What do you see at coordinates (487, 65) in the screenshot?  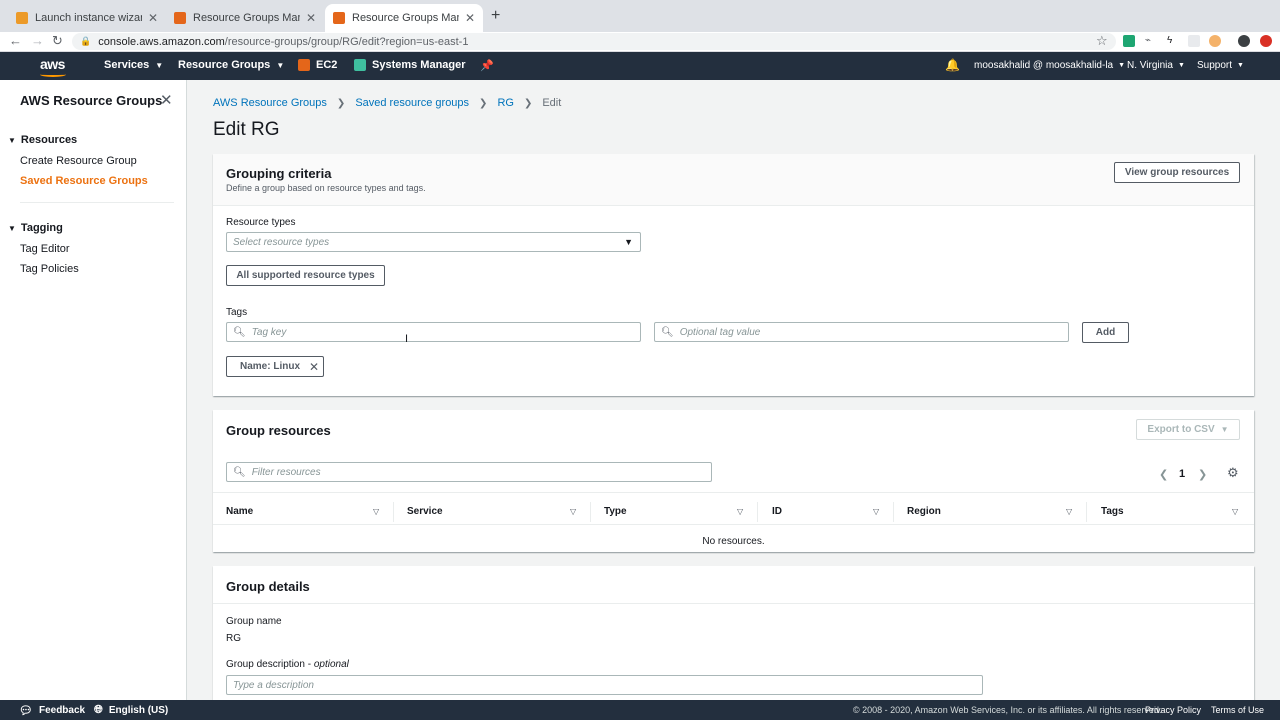 I see `pin-icon: 📌` at bounding box center [487, 65].